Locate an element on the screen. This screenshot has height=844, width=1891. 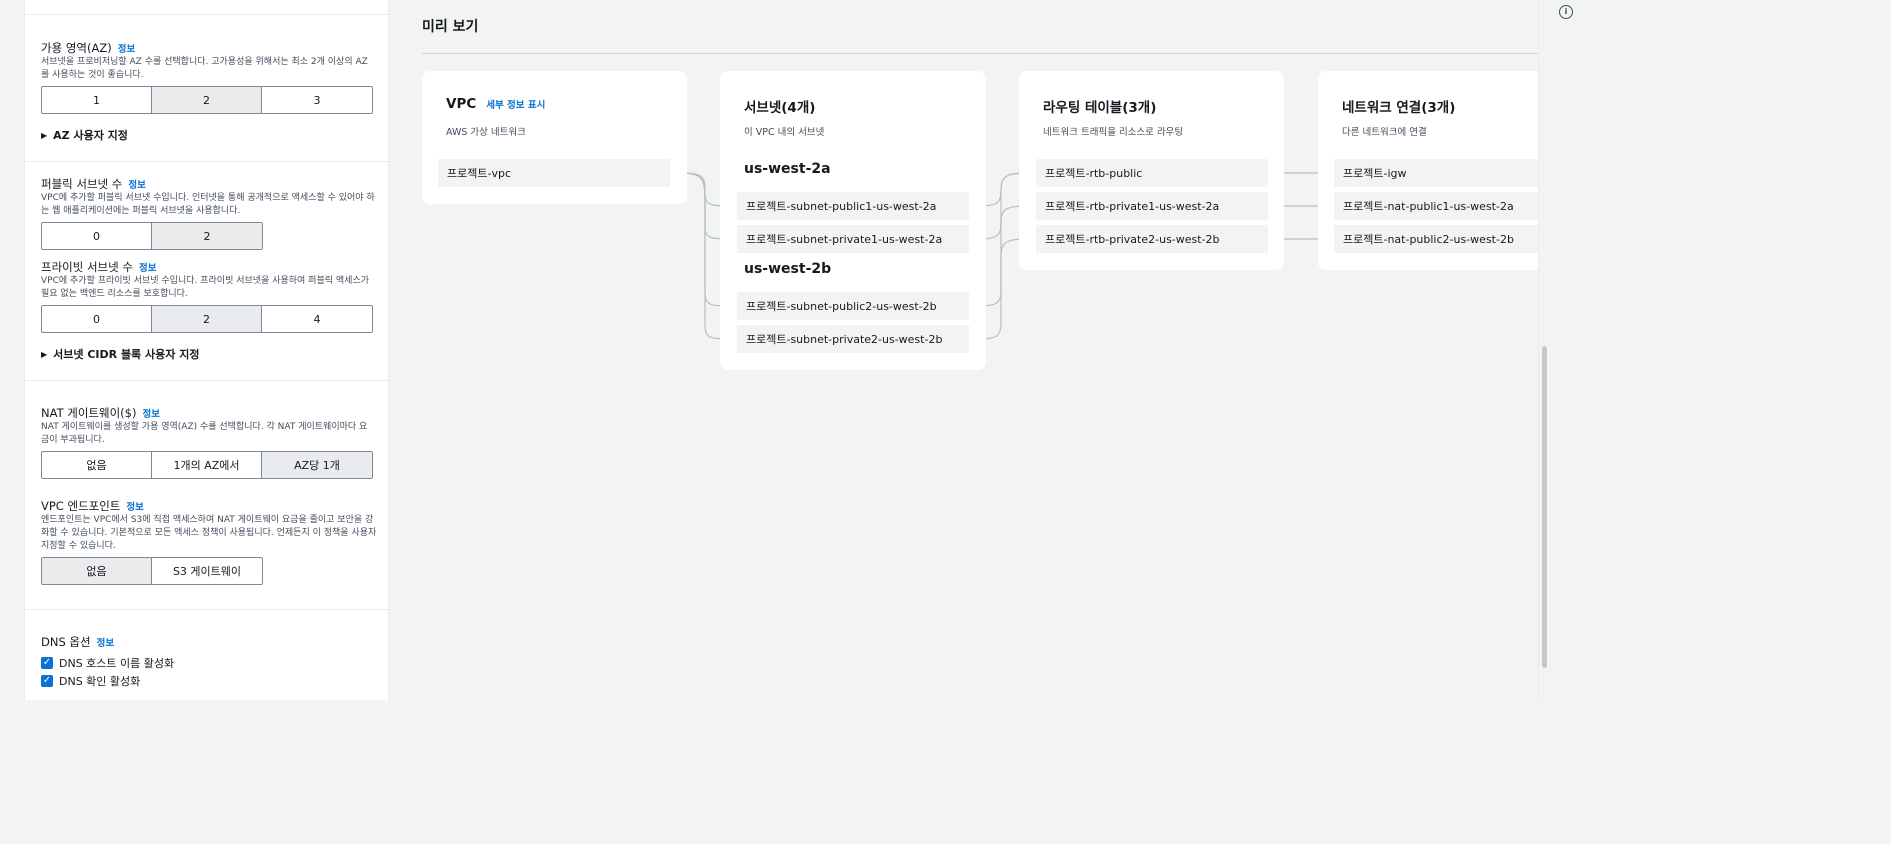
info-circle-icon: i is located at coordinates (1566, 12).